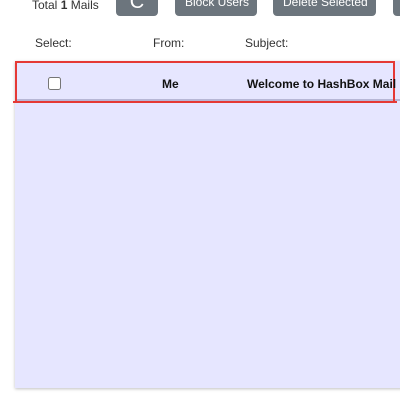 The image size is (400, 400). Describe the element at coordinates (267, 43) in the screenshot. I see `column-header-subject: Subject:` at that location.